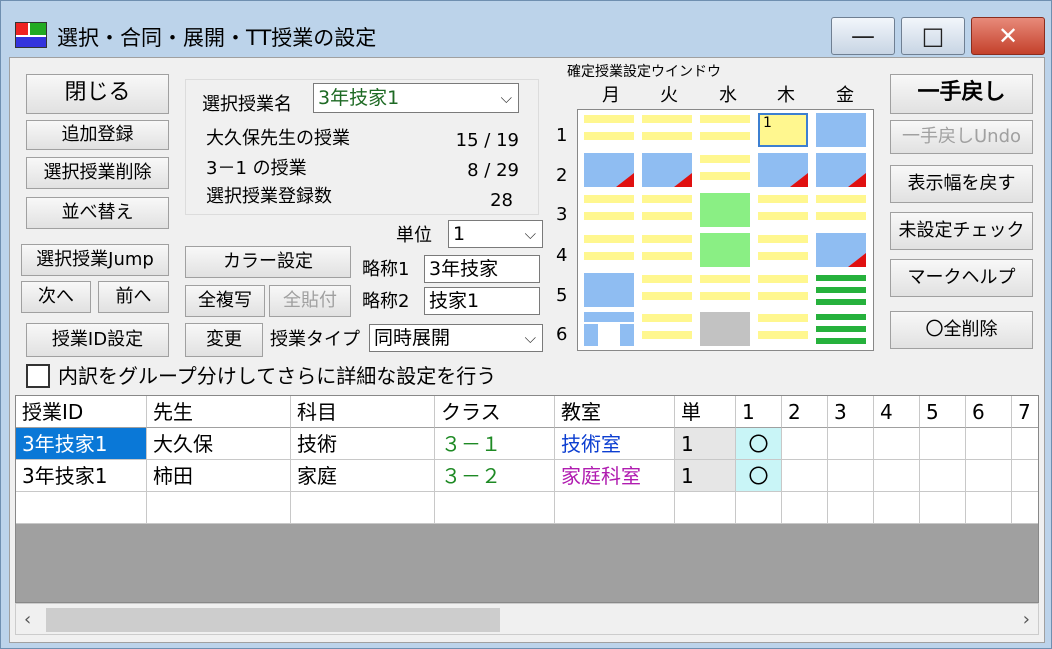  What do you see at coordinates (81, 412) in the screenshot?
I see `column-header: 授業ID` at bounding box center [81, 412].